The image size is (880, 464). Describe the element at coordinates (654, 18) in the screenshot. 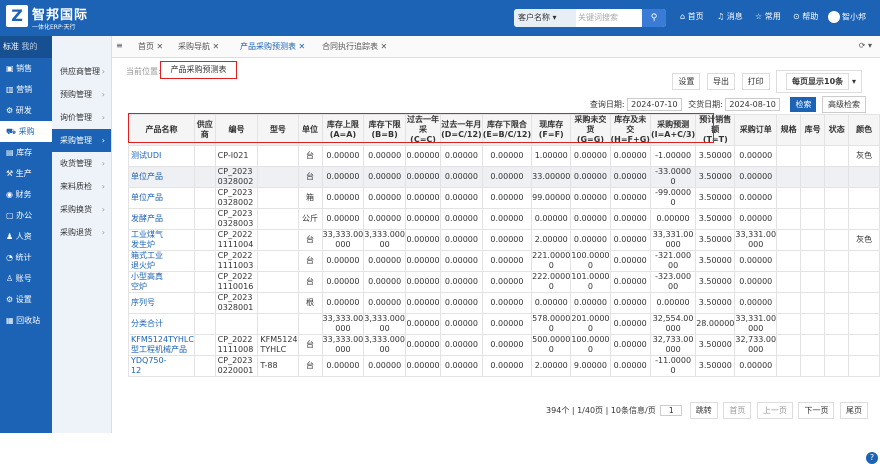

I see `search-icon: ⚲` at that location.